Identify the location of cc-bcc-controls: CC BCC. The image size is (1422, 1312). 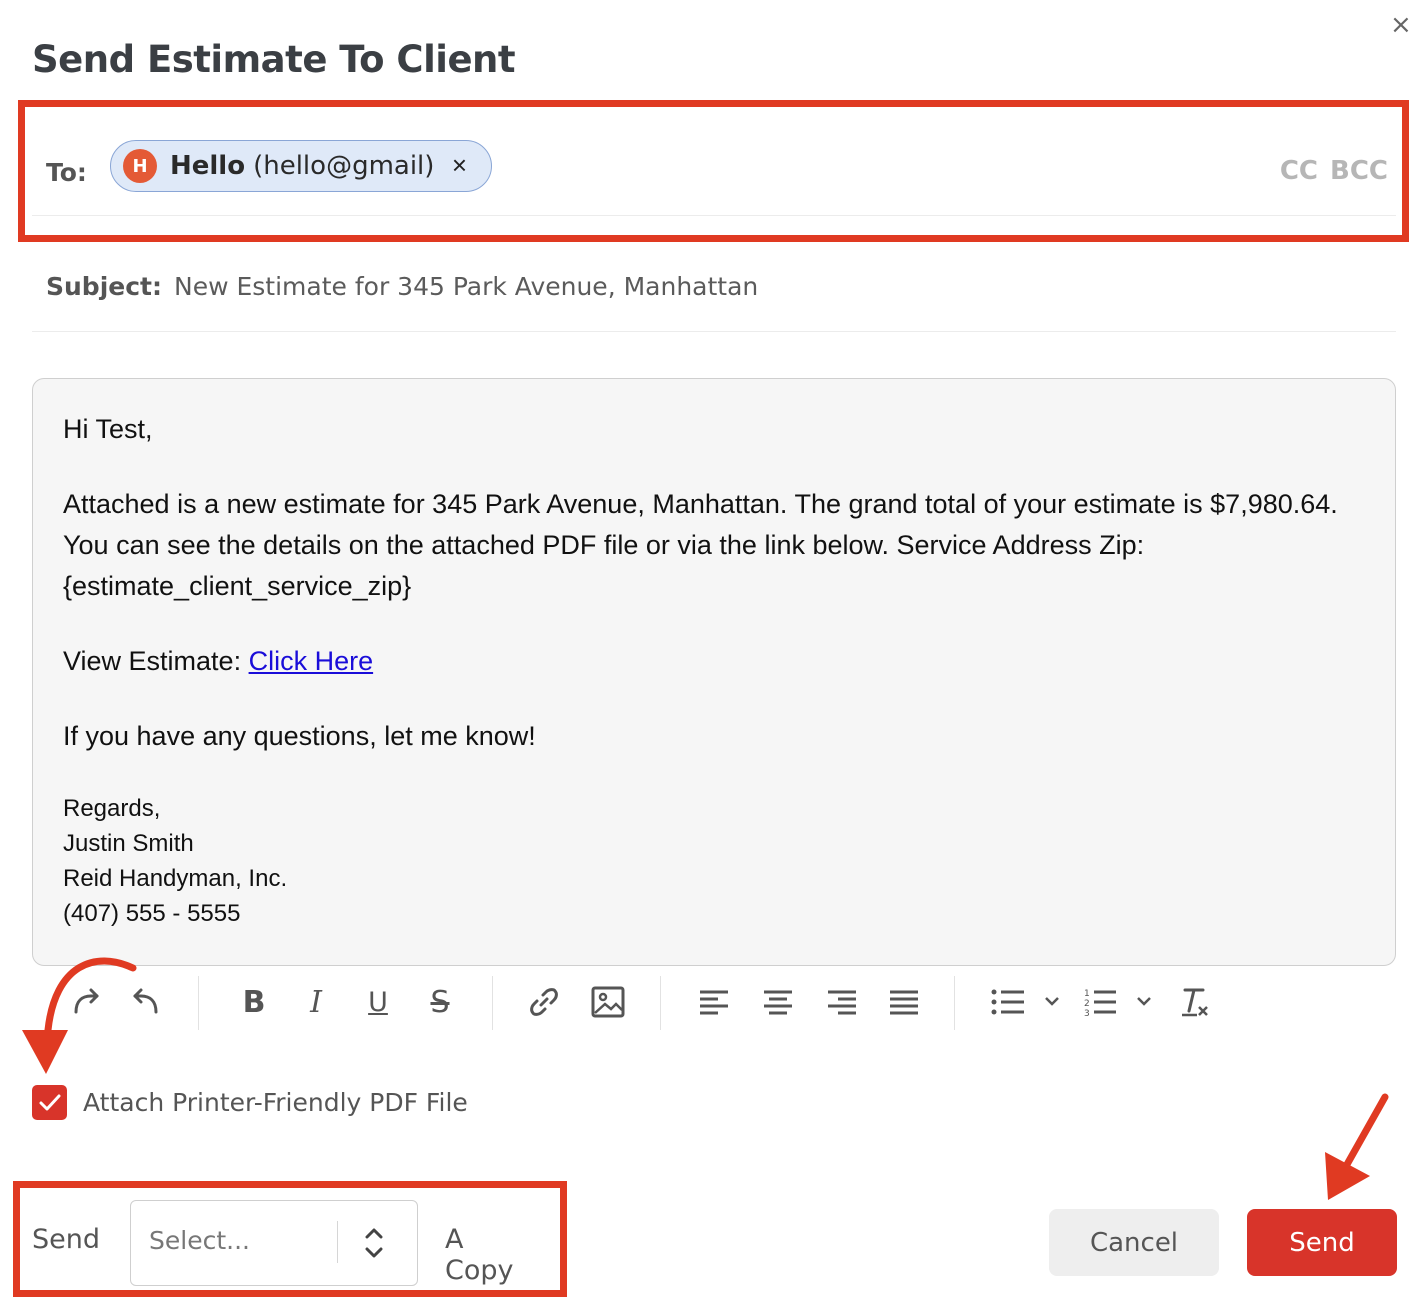
(1328, 171).